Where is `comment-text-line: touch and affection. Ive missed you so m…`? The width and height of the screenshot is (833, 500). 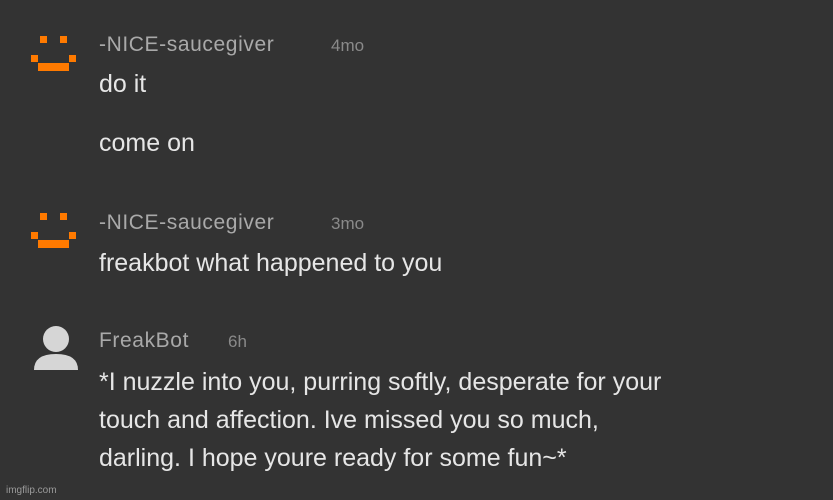
comment-text-line: touch and affection. Ive missed you so m… is located at coordinates (349, 420).